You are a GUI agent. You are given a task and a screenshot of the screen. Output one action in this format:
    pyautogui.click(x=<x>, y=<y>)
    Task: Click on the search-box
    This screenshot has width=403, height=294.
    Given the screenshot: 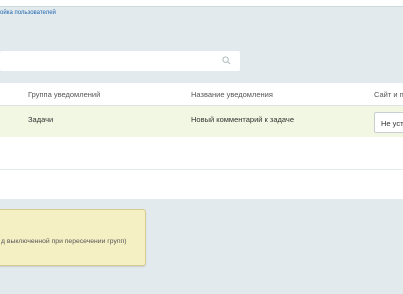 What is the action you would take?
    pyautogui.click(x=120, y=61)
    